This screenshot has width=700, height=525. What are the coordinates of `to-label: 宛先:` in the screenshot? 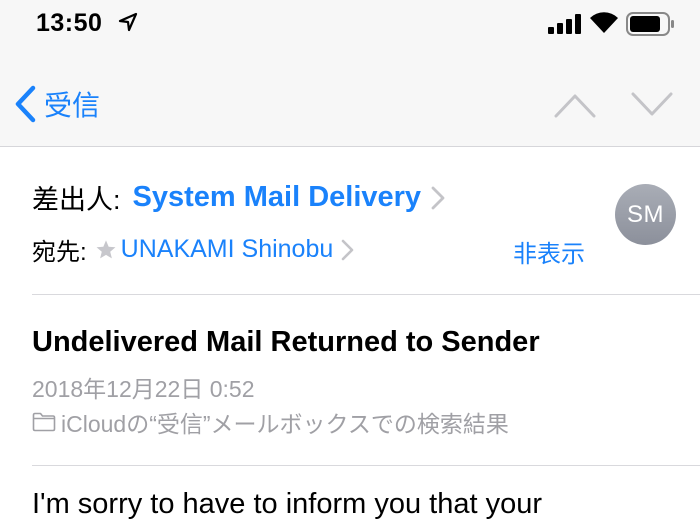 It's located at (59, 252).